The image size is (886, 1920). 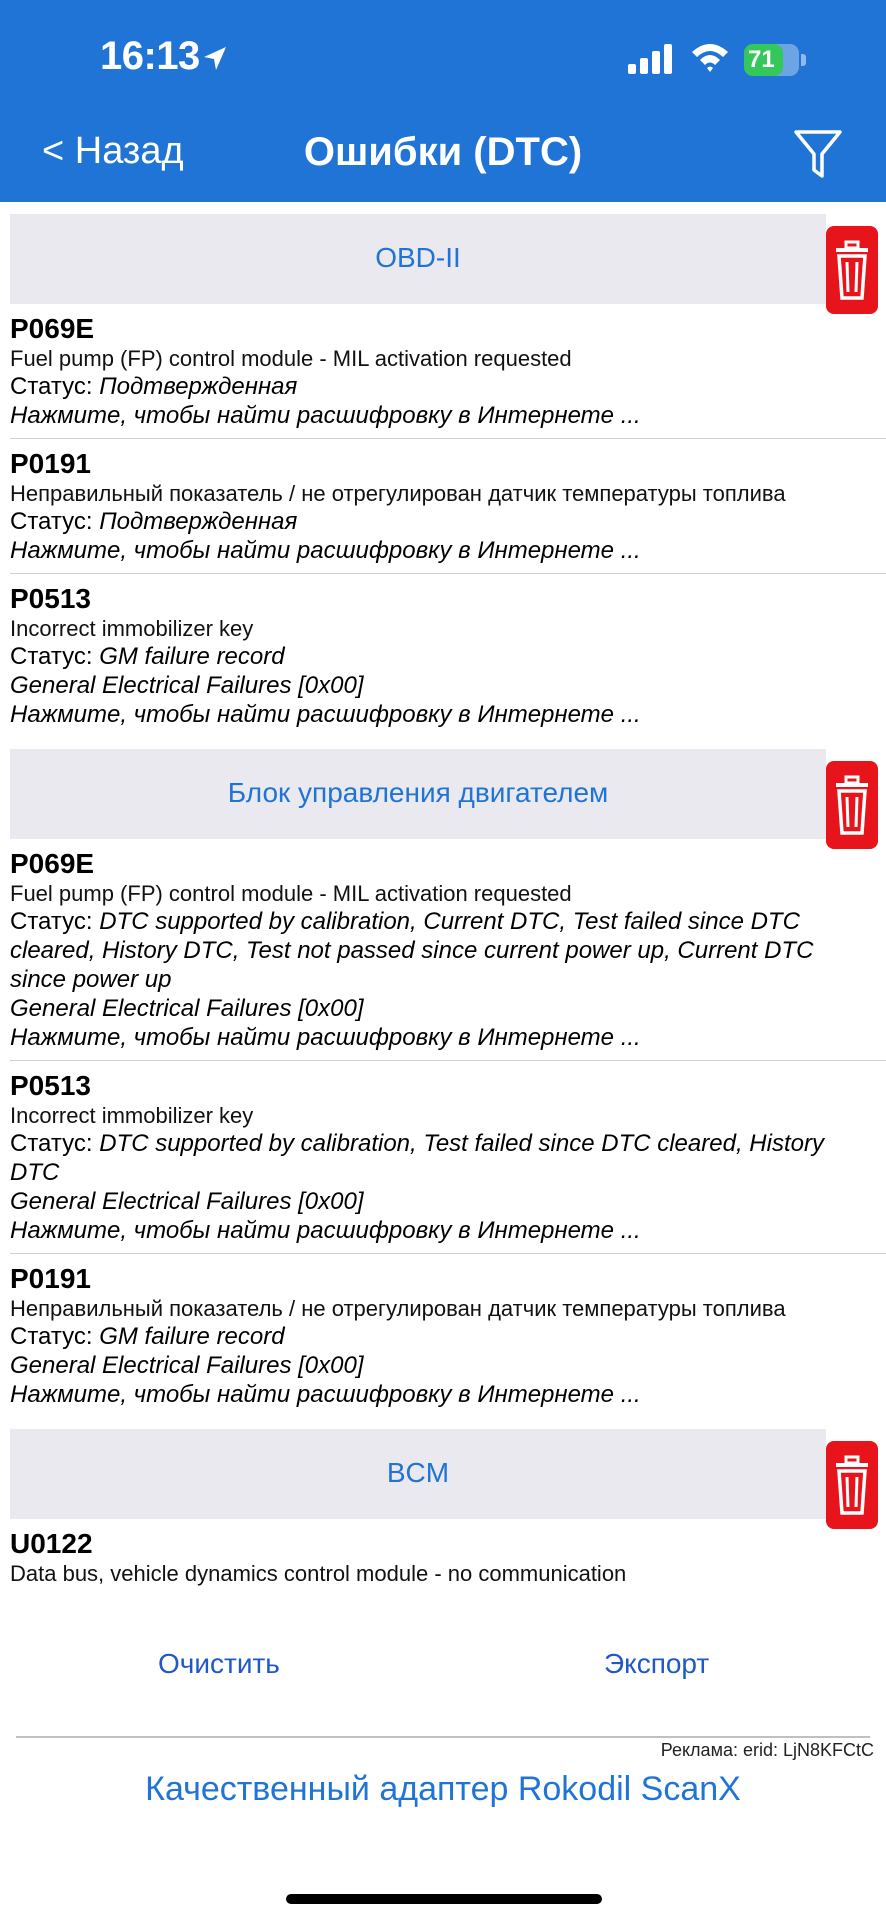 I want to click on section-title: OBD-II, so click(x=418, y=257).